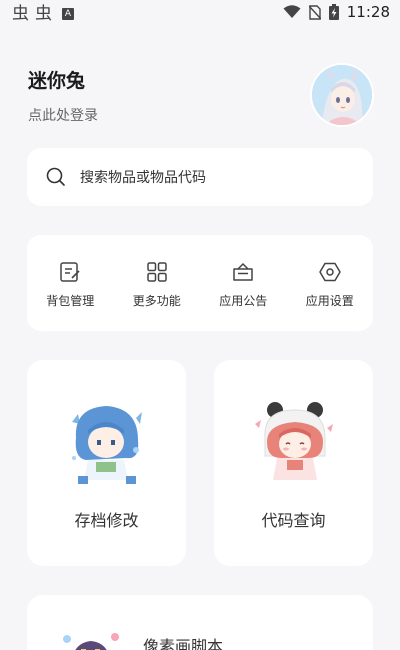 This screenshot has width=400, height=650. What do you see at coordinates (294, 441) in the screenshot?
I see `code-query-character-illustration` at bounding box center [294, 441].